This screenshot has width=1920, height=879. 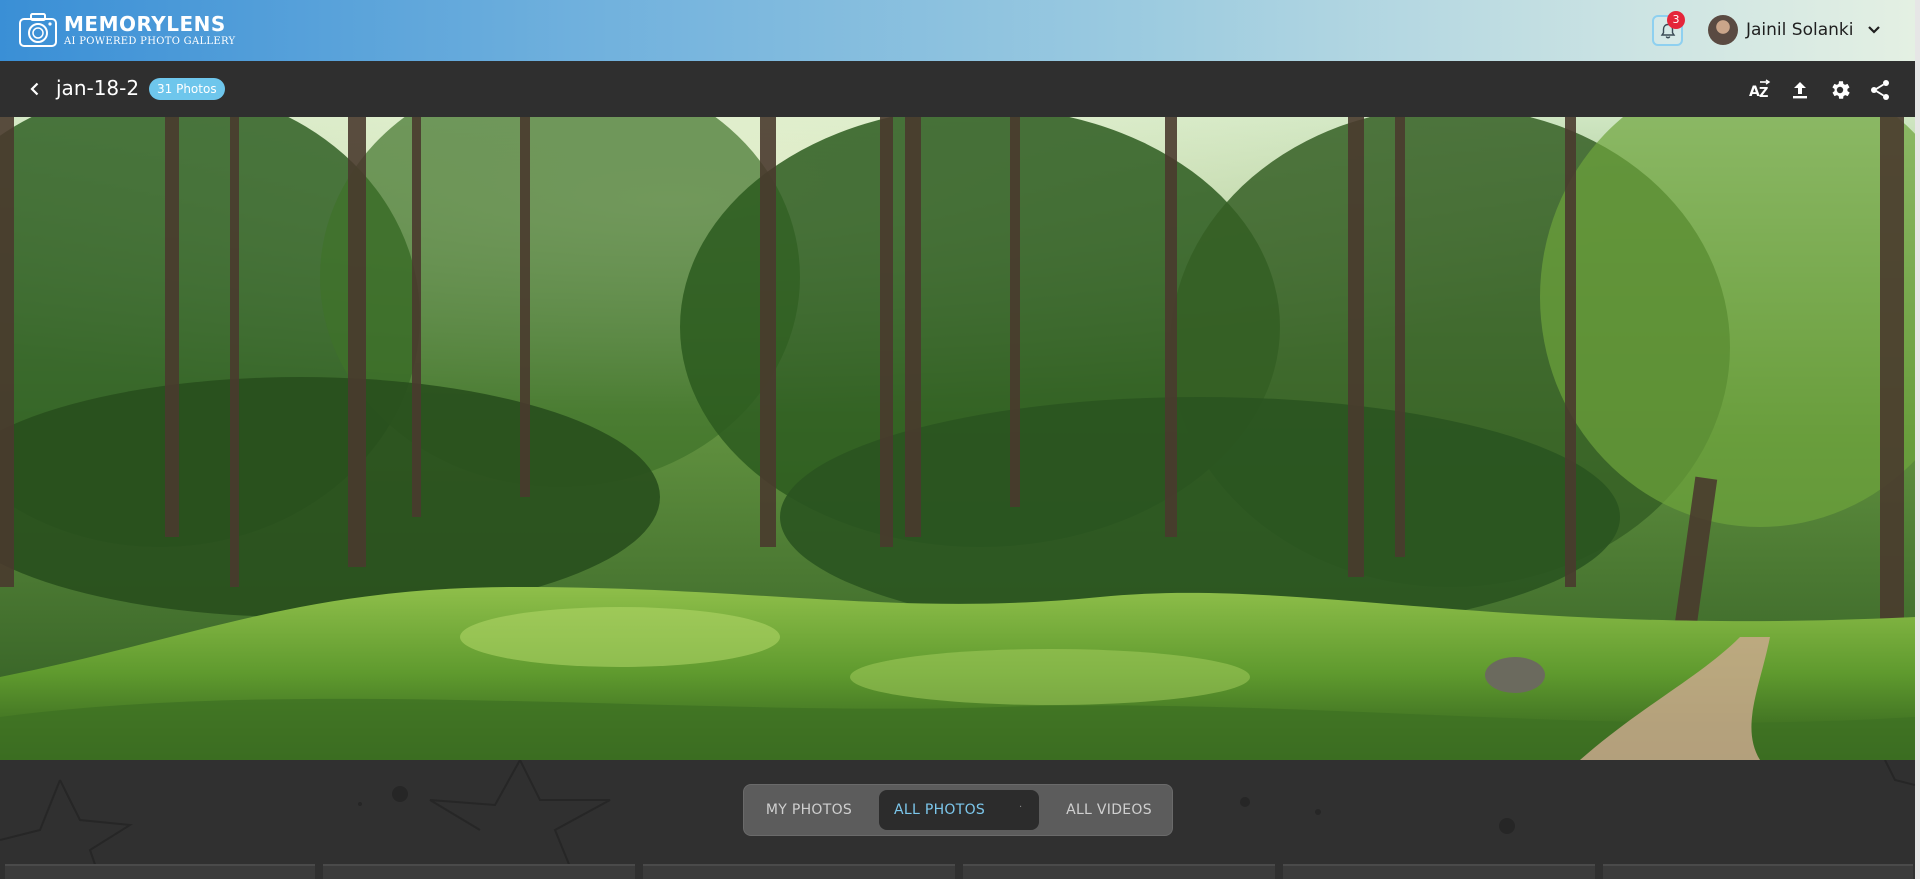 What do you see at coordinates (1800, 30) in the screenshot?
I see `user-name: Jainil Solanki` at bounding box center [1800, 30].